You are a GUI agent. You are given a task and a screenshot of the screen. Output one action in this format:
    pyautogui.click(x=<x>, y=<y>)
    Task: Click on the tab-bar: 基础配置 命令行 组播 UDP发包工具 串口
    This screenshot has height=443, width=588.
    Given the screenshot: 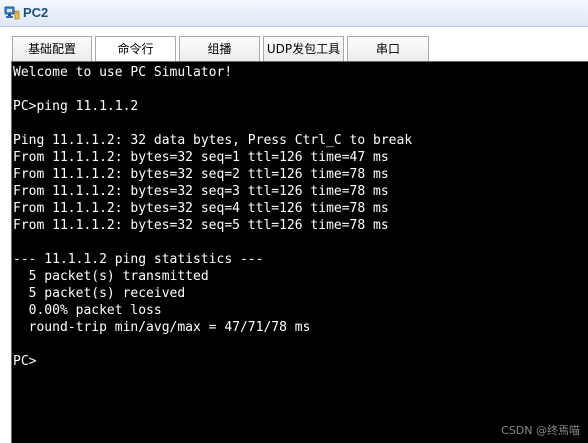 What is the action you would take?
    pyautogui.click(x=294, y=44)
    